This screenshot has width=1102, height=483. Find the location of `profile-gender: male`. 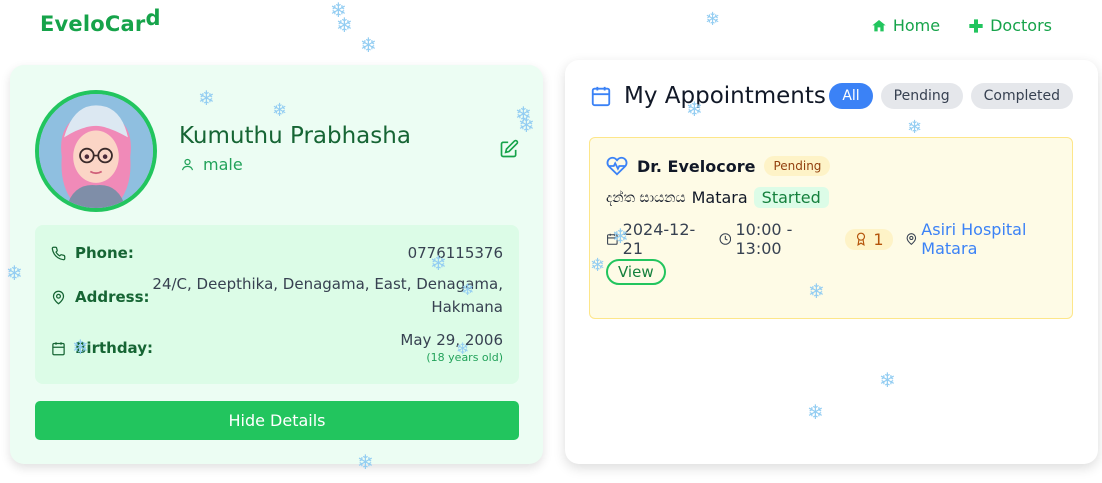

profile-gender: male is located at coordinates (211, 164).